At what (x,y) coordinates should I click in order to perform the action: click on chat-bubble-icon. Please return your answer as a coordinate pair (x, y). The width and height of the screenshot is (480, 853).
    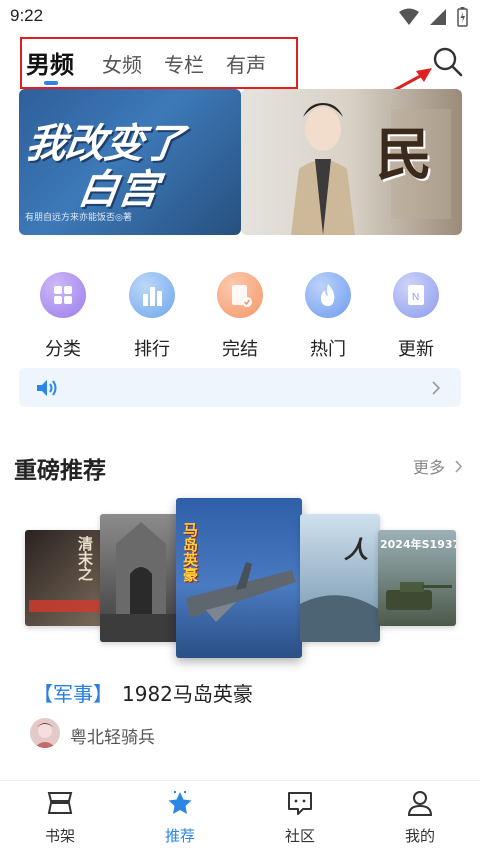
    Looking at the image, I should click on (300, 803).